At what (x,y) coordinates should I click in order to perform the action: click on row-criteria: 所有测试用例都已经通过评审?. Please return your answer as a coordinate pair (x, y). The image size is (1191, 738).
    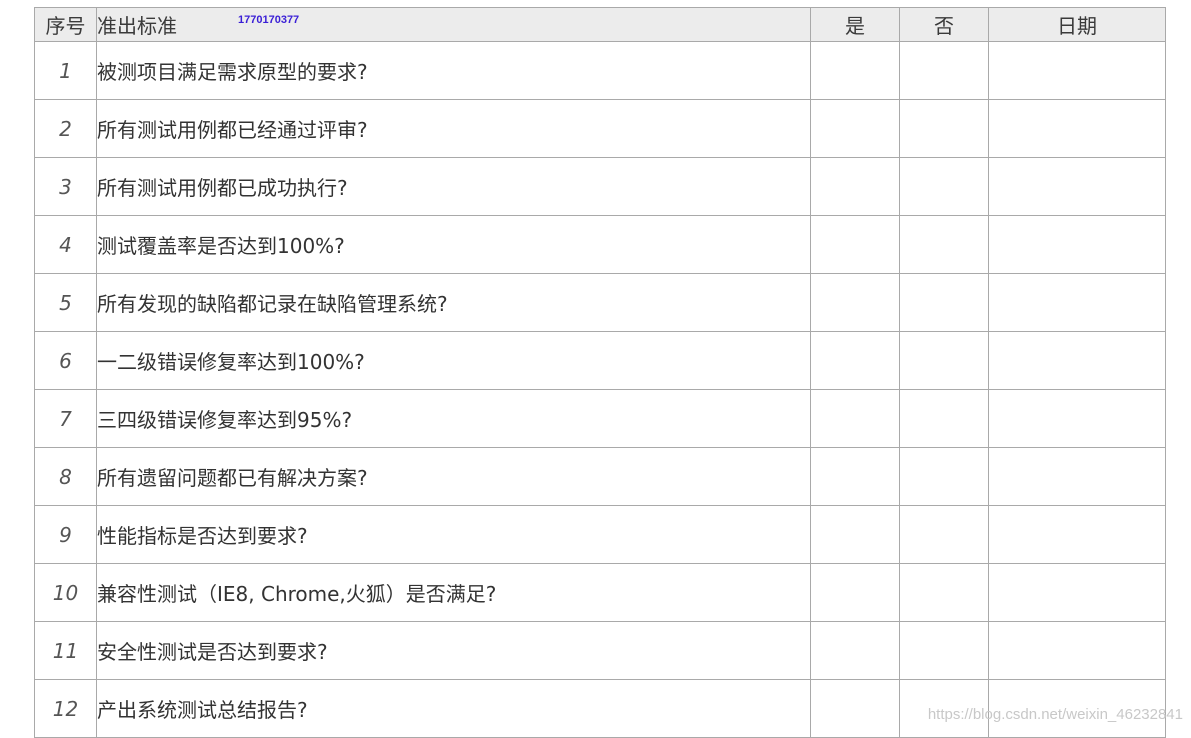
    Looking at the image, I should click on (453, 128).